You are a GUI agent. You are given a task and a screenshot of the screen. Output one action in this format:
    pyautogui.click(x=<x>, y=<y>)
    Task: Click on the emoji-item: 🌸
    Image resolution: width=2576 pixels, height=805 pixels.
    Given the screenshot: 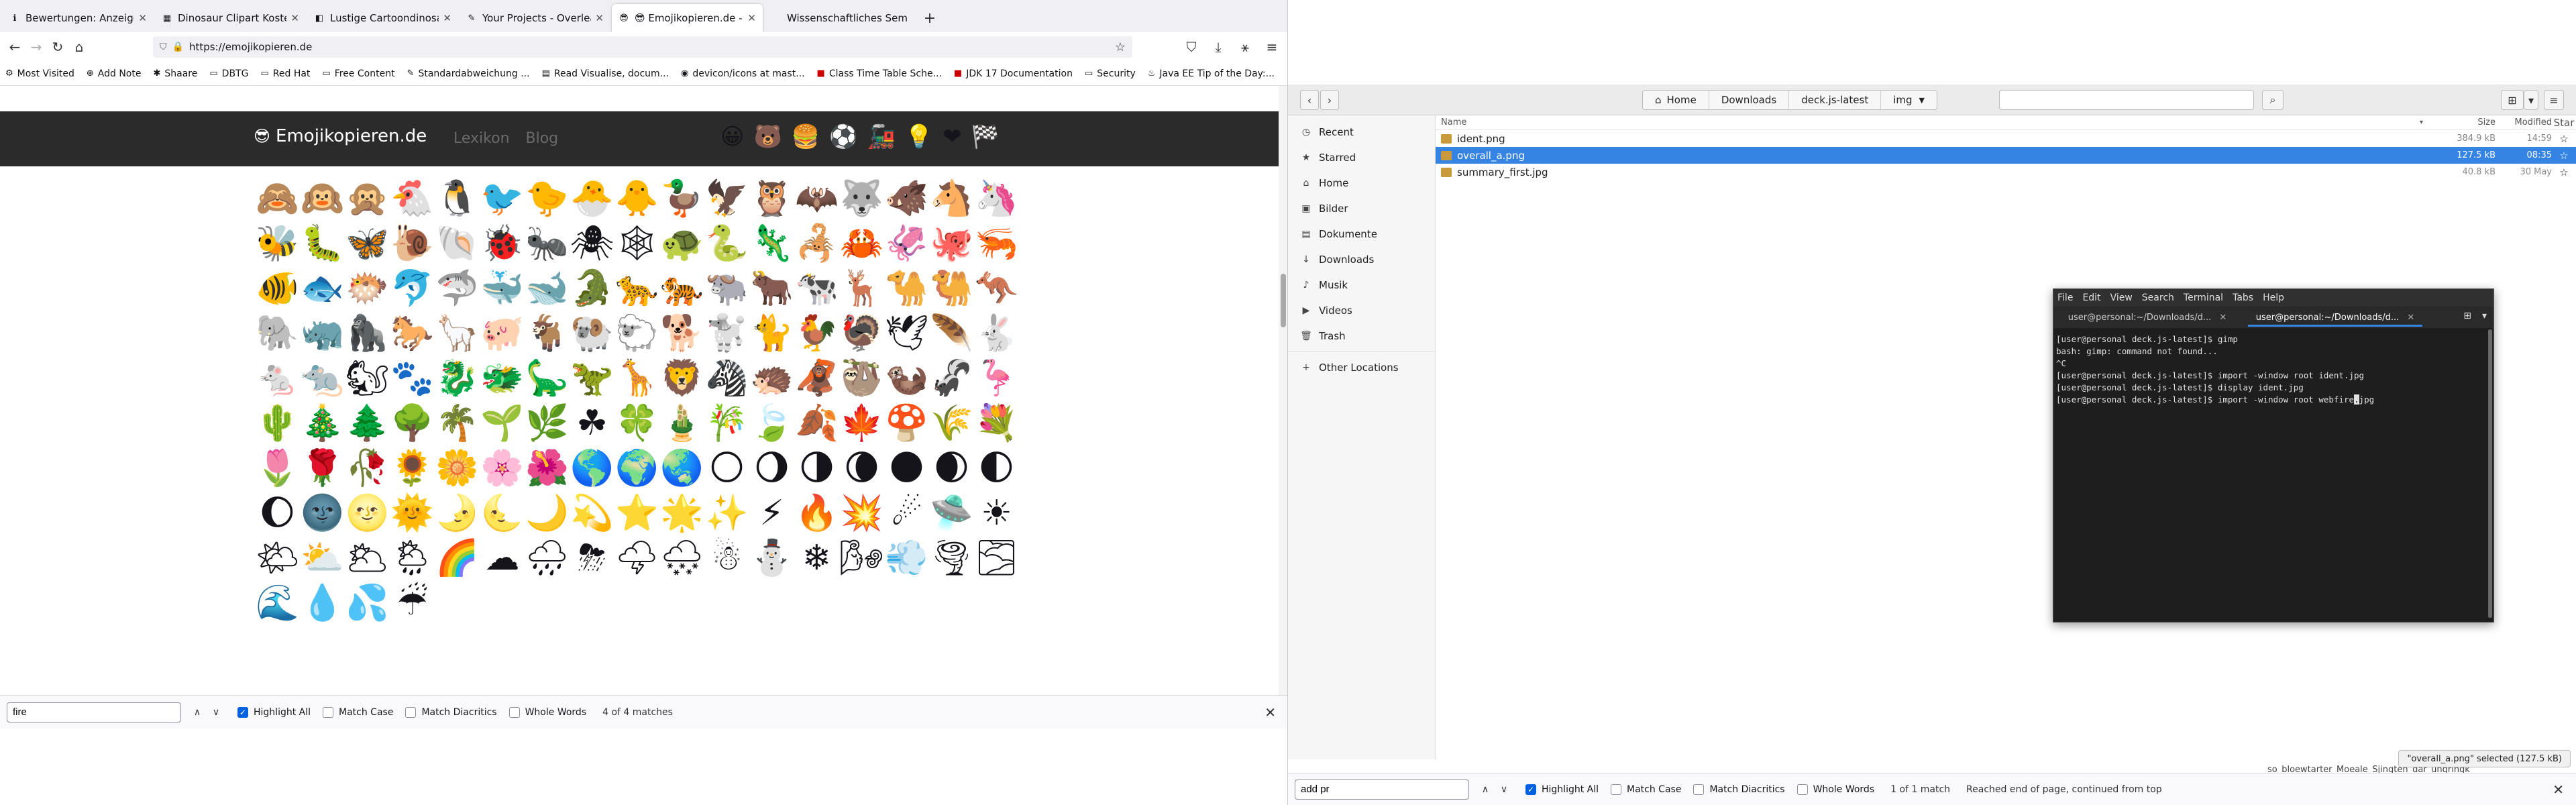 What is the action you would take?
    pyautogui.click(x=502, y=467)
    